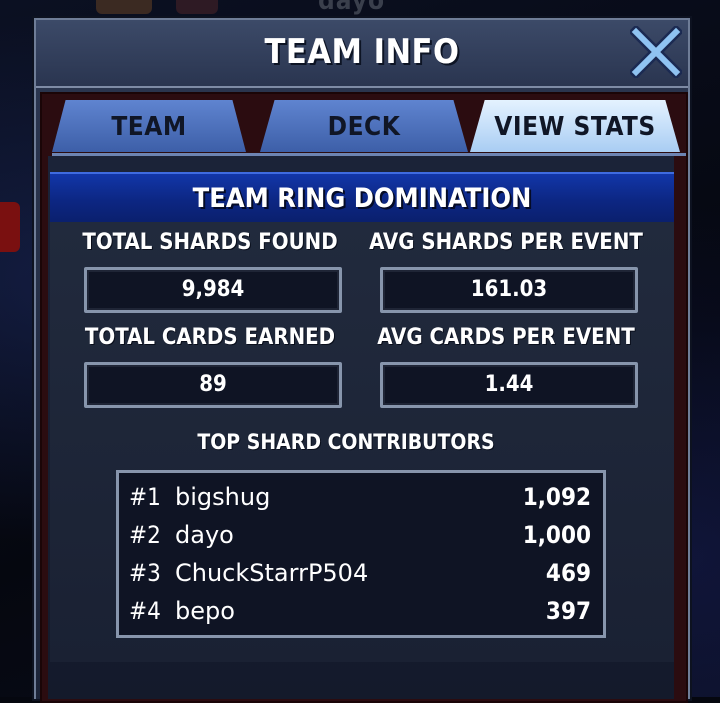 The width and height of the screenshot is (720, 703). I want to click on background-emblem-thumb, so click(197, 7).